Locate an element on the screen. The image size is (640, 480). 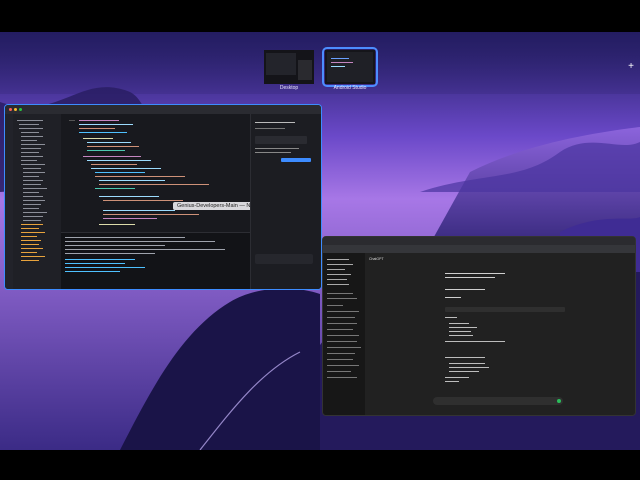
ide-terminal-panel is located at coordinates (156, 260).